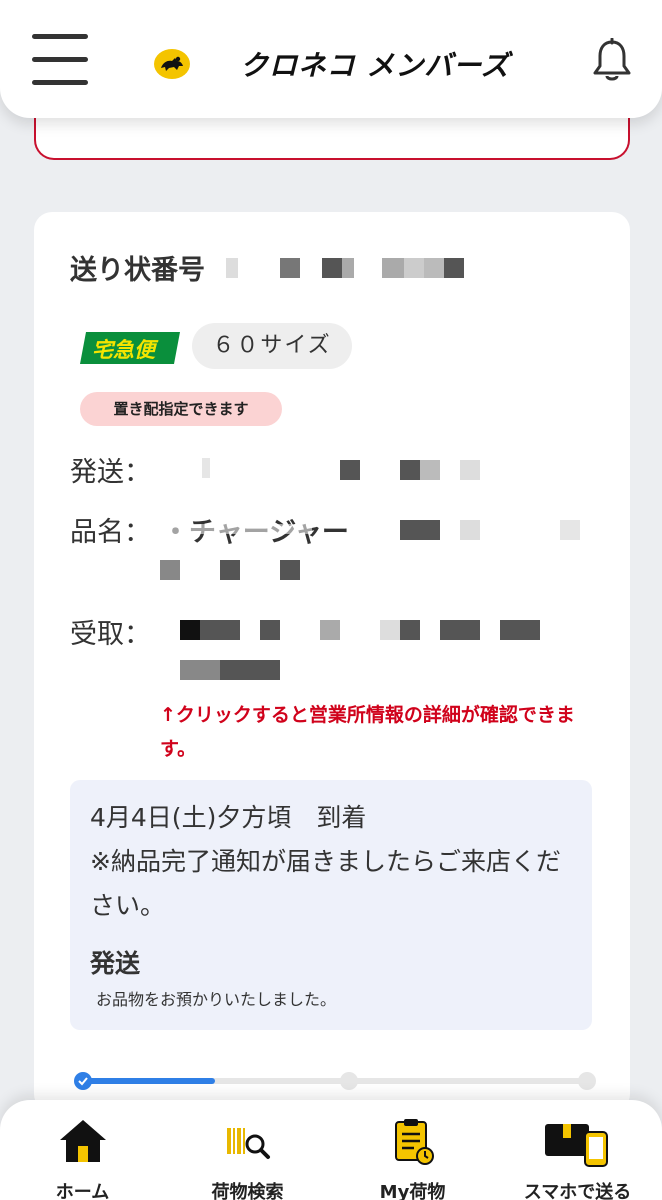 Image resolution: width=662 pixels, height=1200 pixels. What do you see at coordinates (216, 999) in the screenshot?
I see `status-text: お品物をお預かりいたしました。` at bounding box center [216, 999].